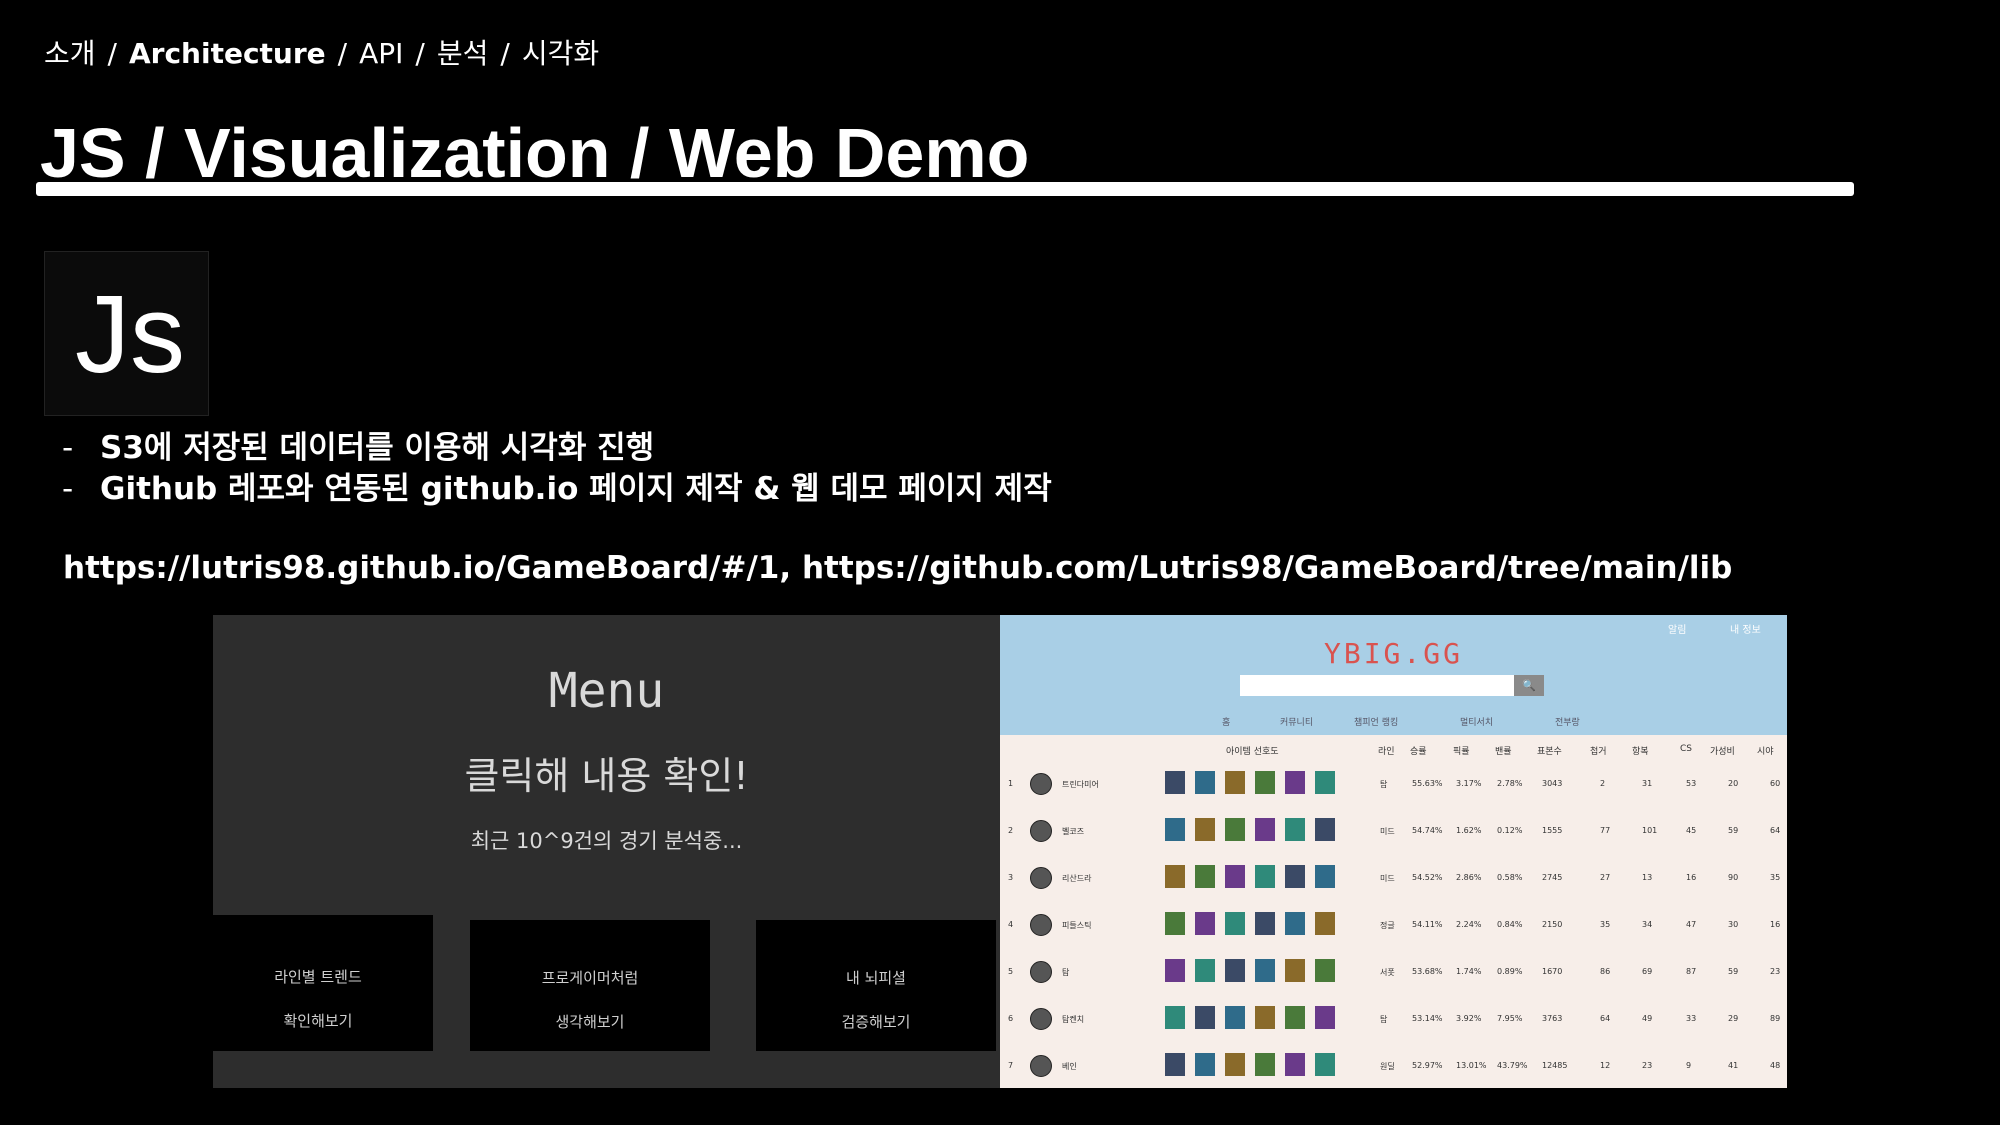 The width and height of the screenshot is (2000, 1125). What do you see at coordinates (876, 985) in the screenshot?
I see `menu-card-hypothesis: 내 뇌피셜 검증해보기` at bounding box center [876, 985].